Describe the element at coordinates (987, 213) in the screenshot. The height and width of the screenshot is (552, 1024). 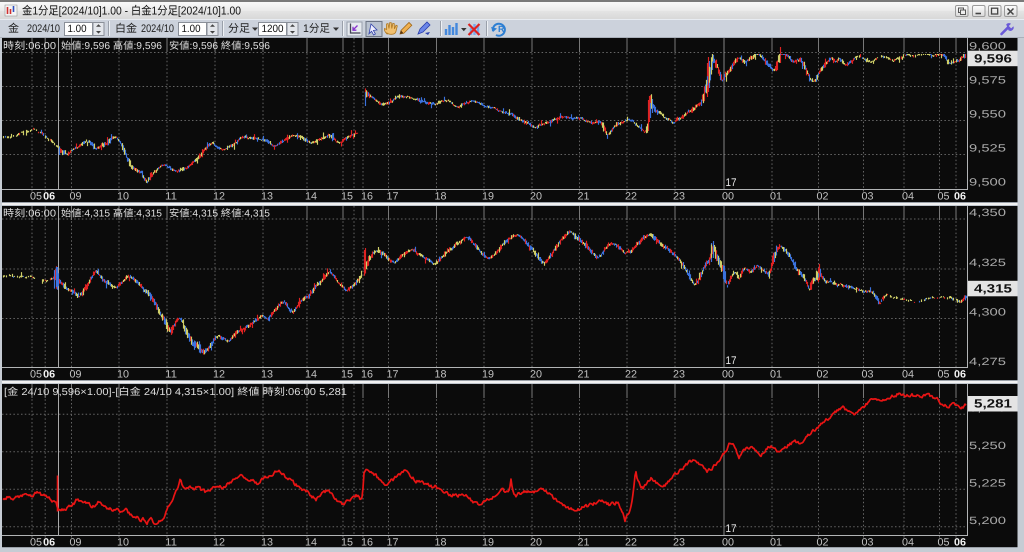
I see `svg-text: 4,350` at that location.